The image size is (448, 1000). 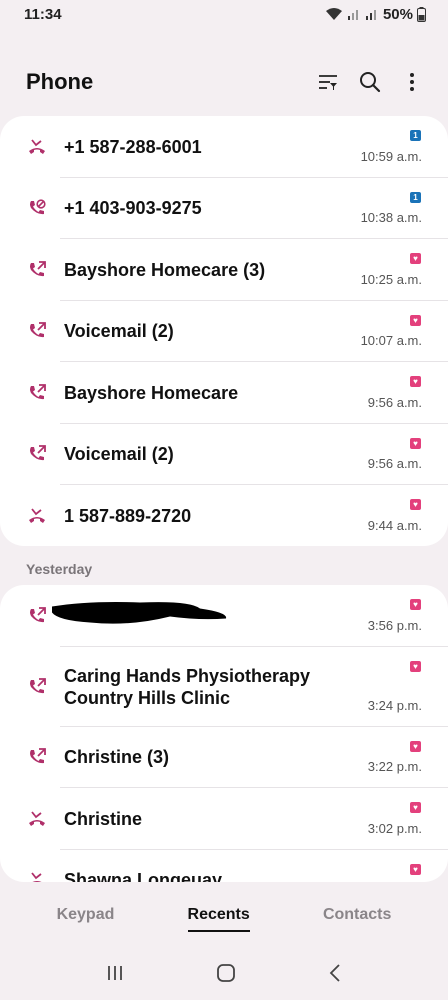 What do you see at coordinates (140, 615) in the screenshot?
I see `redacted-name` at bounding box center [140, 615].